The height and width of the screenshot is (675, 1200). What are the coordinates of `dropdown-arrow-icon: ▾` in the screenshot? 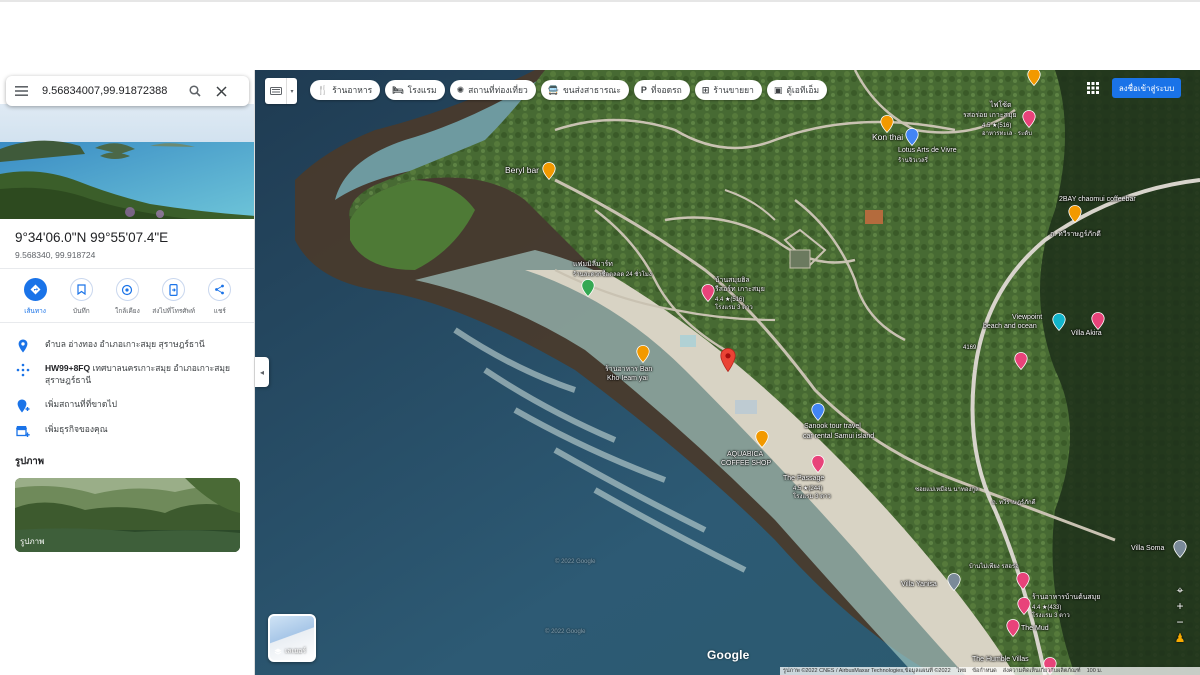 It's located at (292, 91).